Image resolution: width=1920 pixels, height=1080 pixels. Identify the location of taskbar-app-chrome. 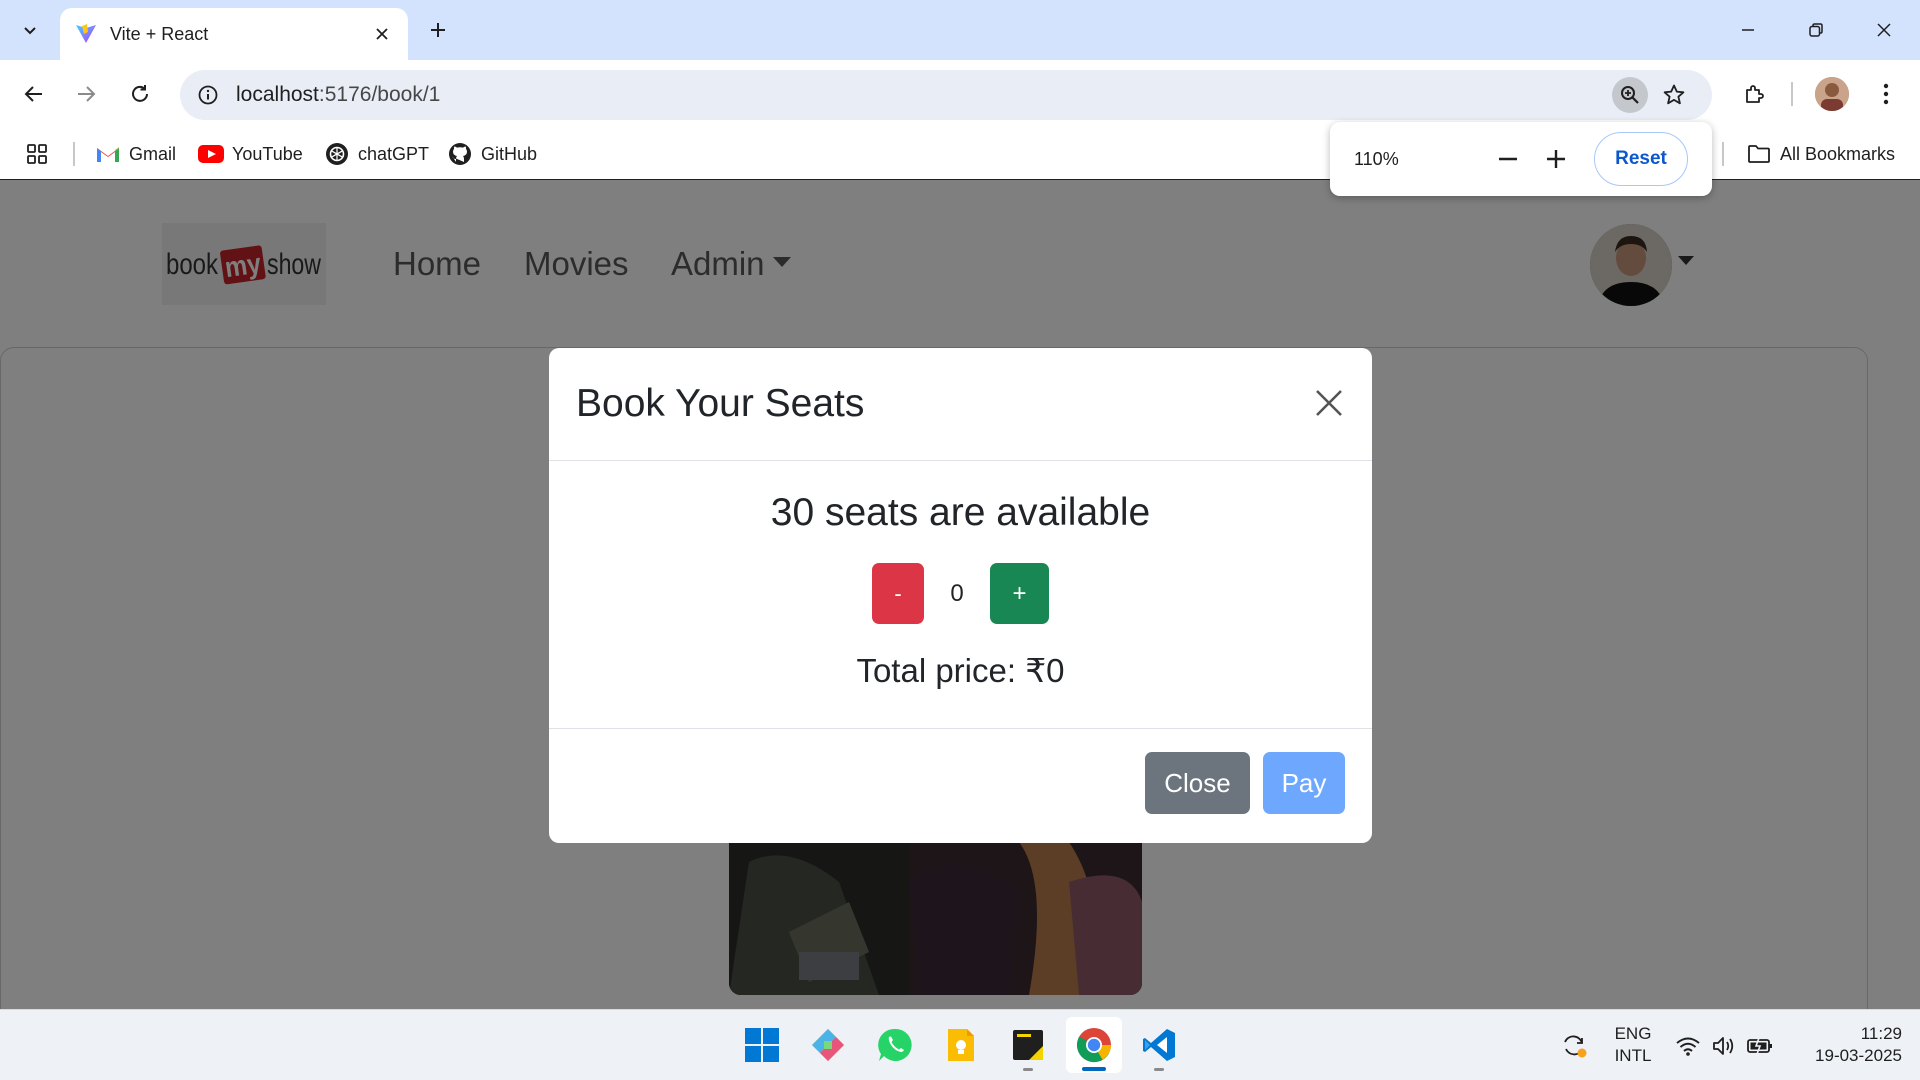
(1094, 1045).